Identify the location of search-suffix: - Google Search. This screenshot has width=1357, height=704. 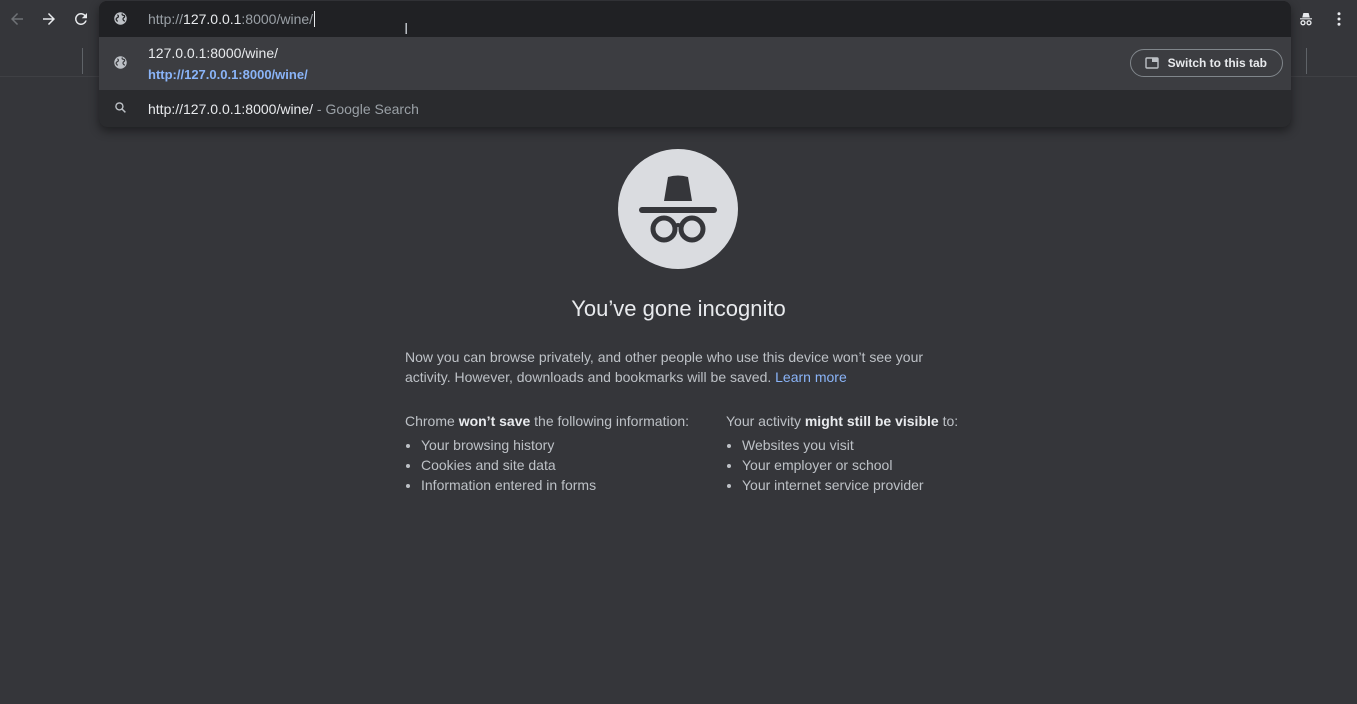
(367, 109).